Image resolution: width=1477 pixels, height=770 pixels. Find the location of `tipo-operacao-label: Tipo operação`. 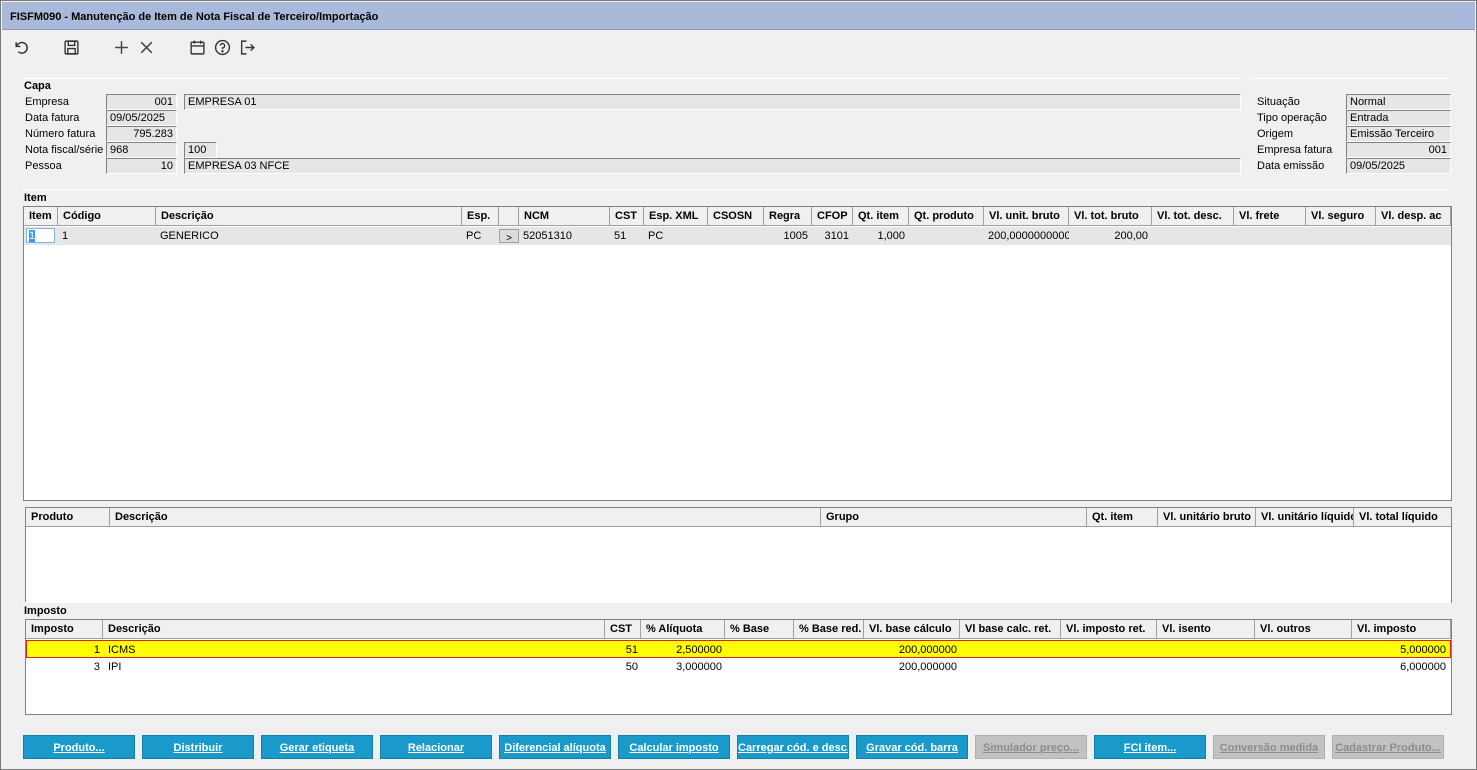

tipo-operacao-label: Tipo operação is located at coordinates (1292, 118).